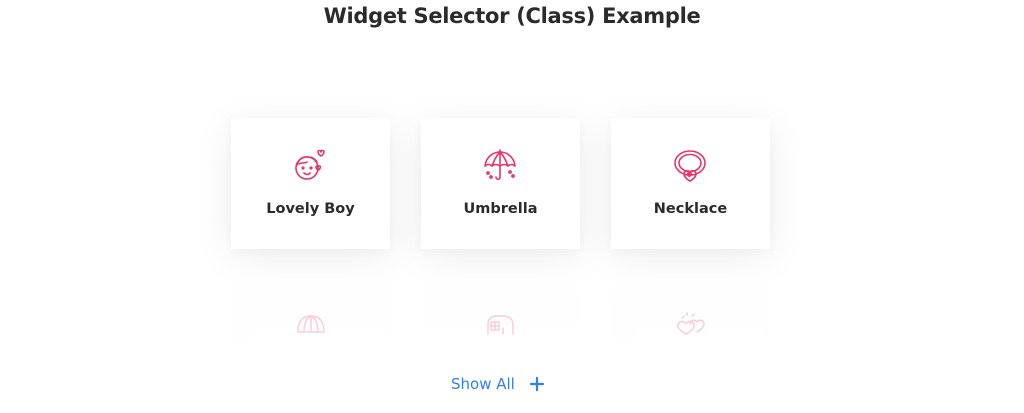 Image resolution: width=1024 pixels, height=413 pixels. What do you see at coordinates (310, 166) in the screenshot?
I see `lovely-boy-icon` at bounding box center [310, 166].